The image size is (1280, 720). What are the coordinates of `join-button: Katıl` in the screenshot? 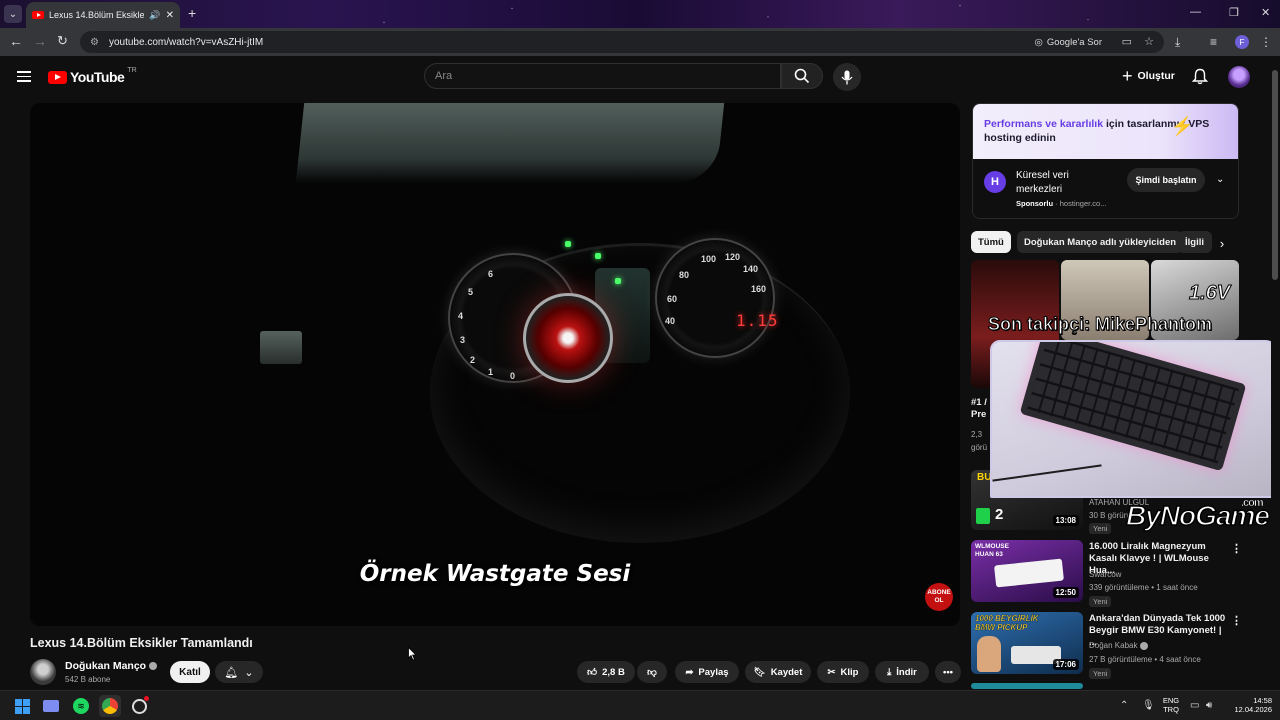 It's located at (190, 672).